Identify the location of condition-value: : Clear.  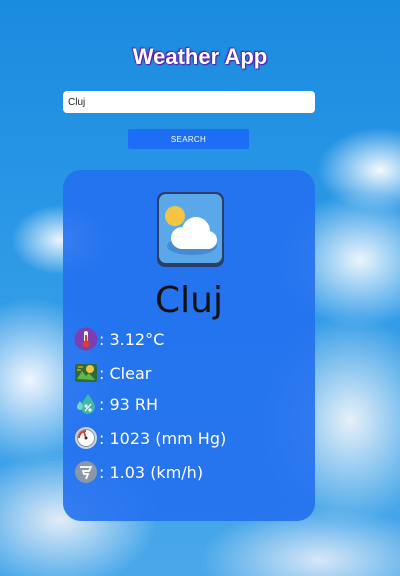
(125, 373).